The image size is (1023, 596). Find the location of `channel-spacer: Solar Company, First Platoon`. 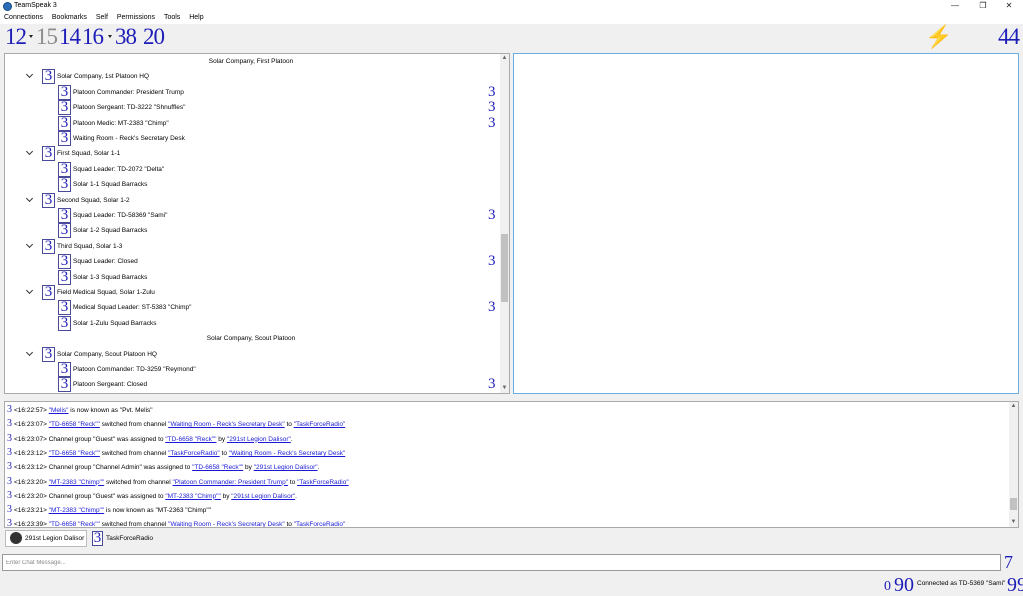

channel-spacer: Solar Company, First Platoon is located at coordinates (251, 61).